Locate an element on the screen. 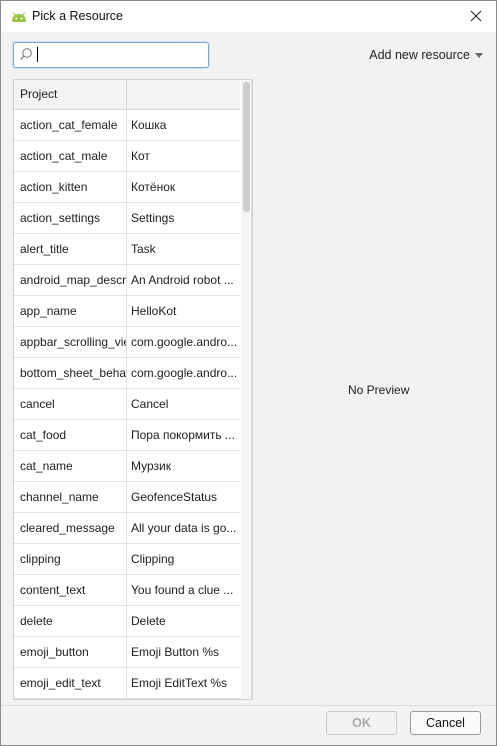  list-row: action_cat_male Кот is located at coordinates (127, 156).